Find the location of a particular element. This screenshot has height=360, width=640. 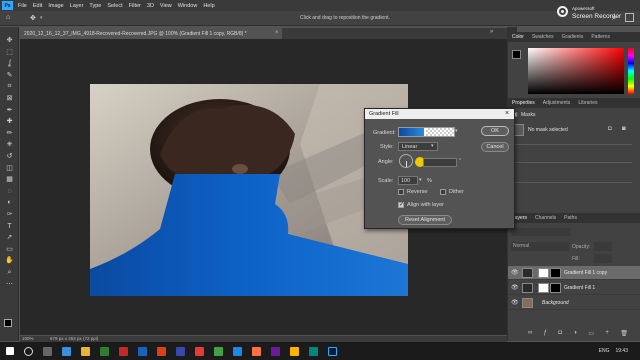

hue-slider is located at coordinates (631, 71).